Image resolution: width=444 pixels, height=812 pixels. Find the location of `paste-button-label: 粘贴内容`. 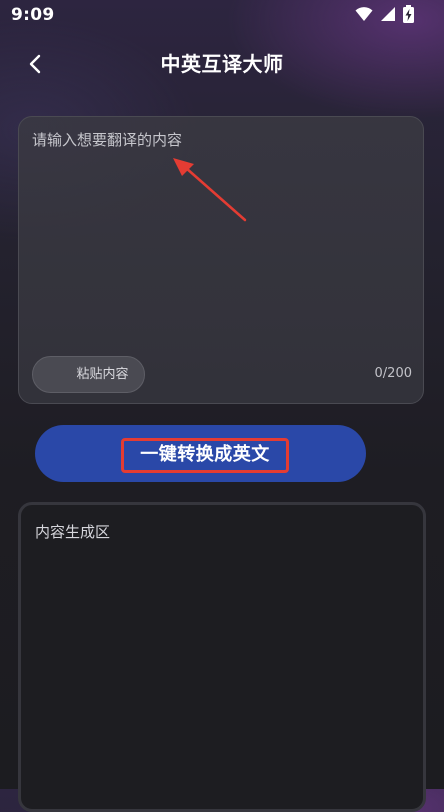

paste-button-label: 粘贴内容 is located at coordinates (102, 374).